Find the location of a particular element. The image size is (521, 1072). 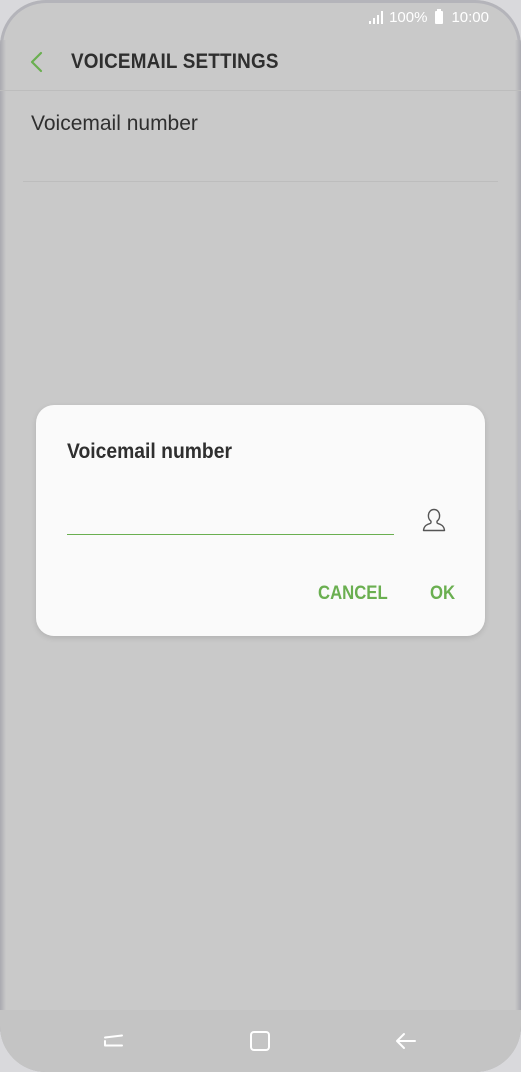

home-icon is located at coordinates (260, 1041).